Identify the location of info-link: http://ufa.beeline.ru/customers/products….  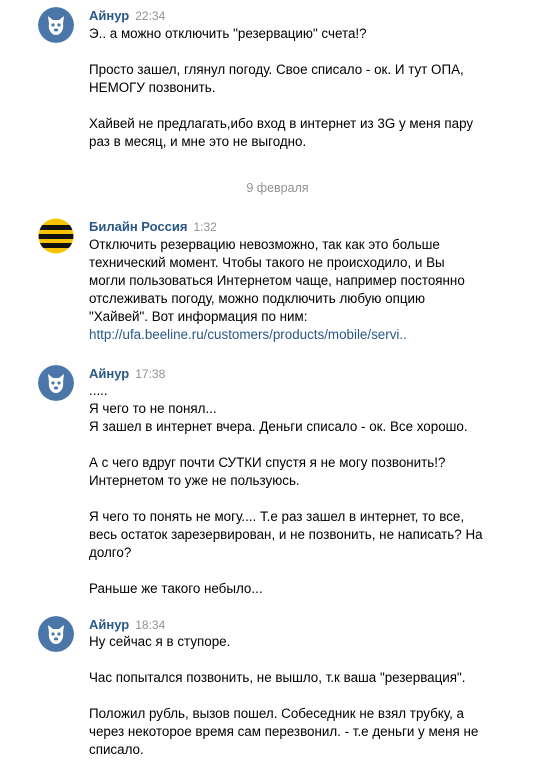
(248, 334).